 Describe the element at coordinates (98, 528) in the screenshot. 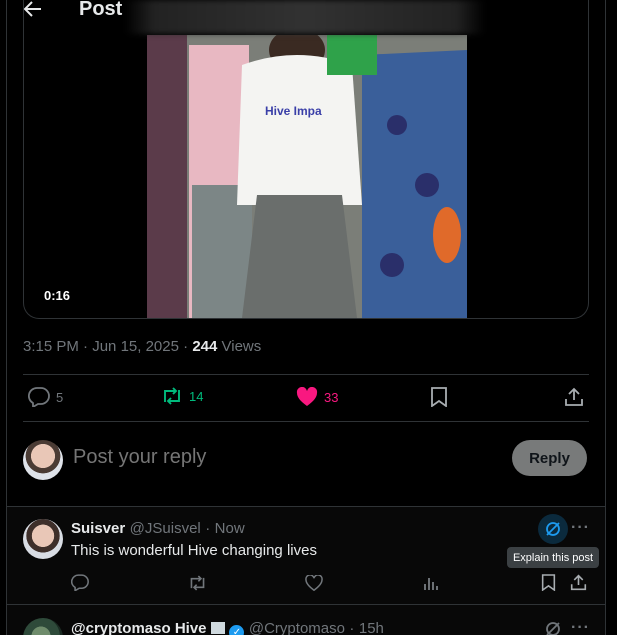

I see `author-name: Suisver` at that location.